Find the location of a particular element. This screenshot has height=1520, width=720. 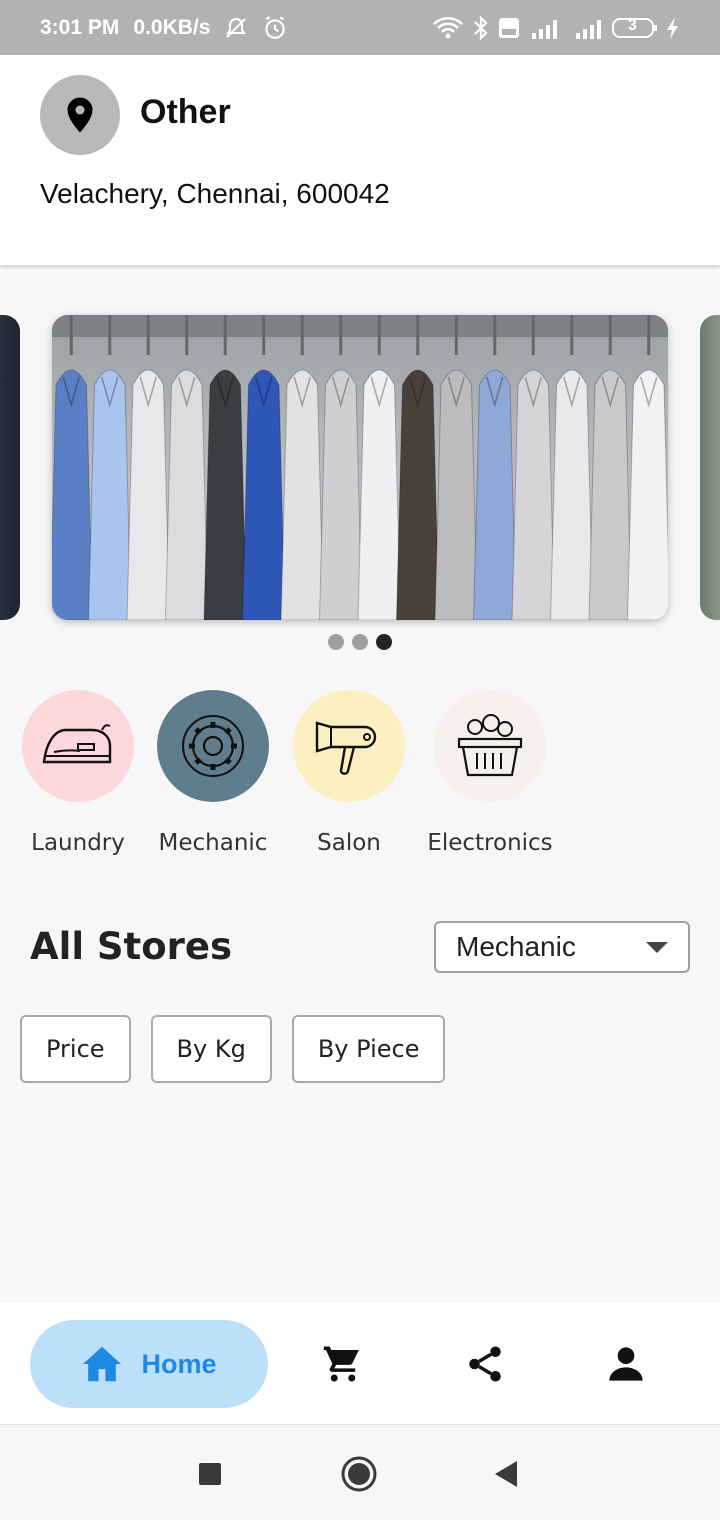

location-pin-icon is located at coordinates (80, 115).